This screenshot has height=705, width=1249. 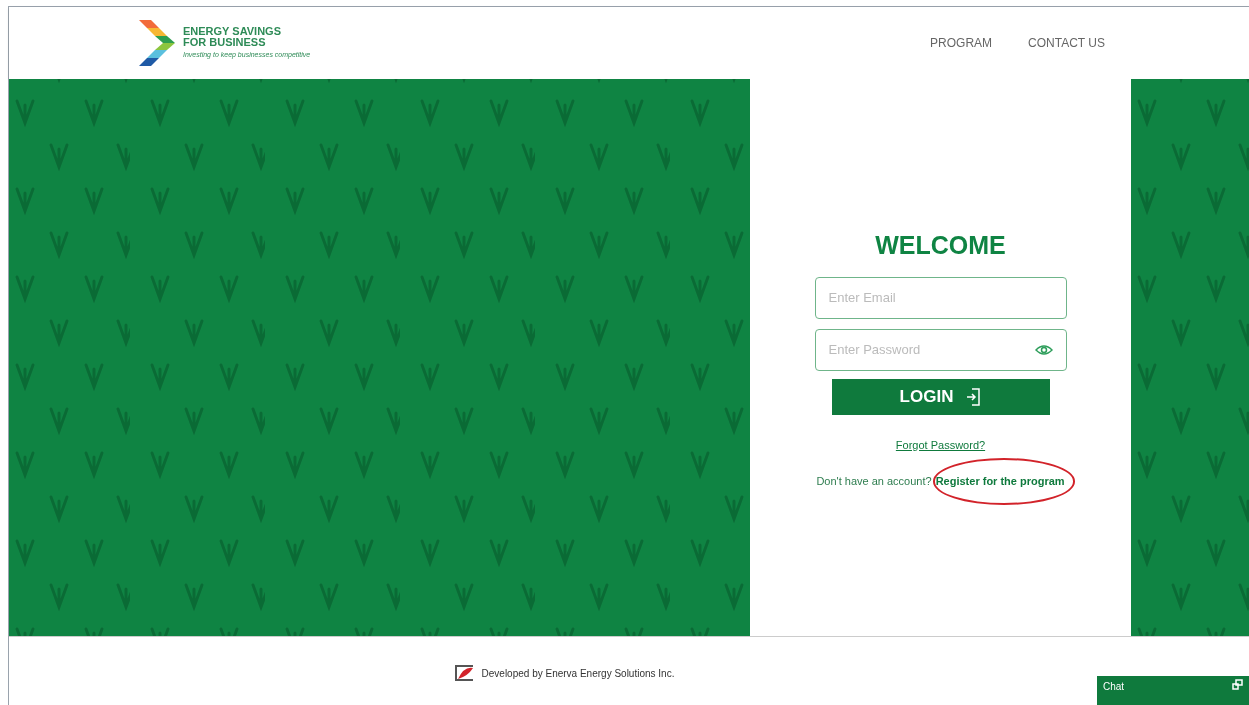 I want to click on brand-name: ENERGY SAVINGS, so click(x=232, y=31).